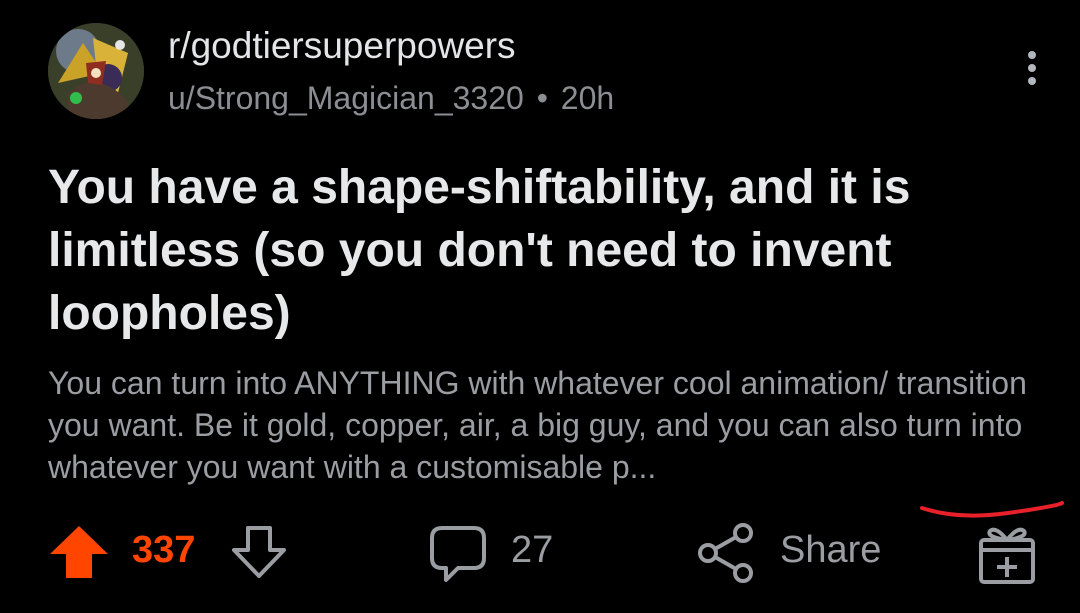  I want to click on action-bar: 337 27 Share, so click(540, 553).